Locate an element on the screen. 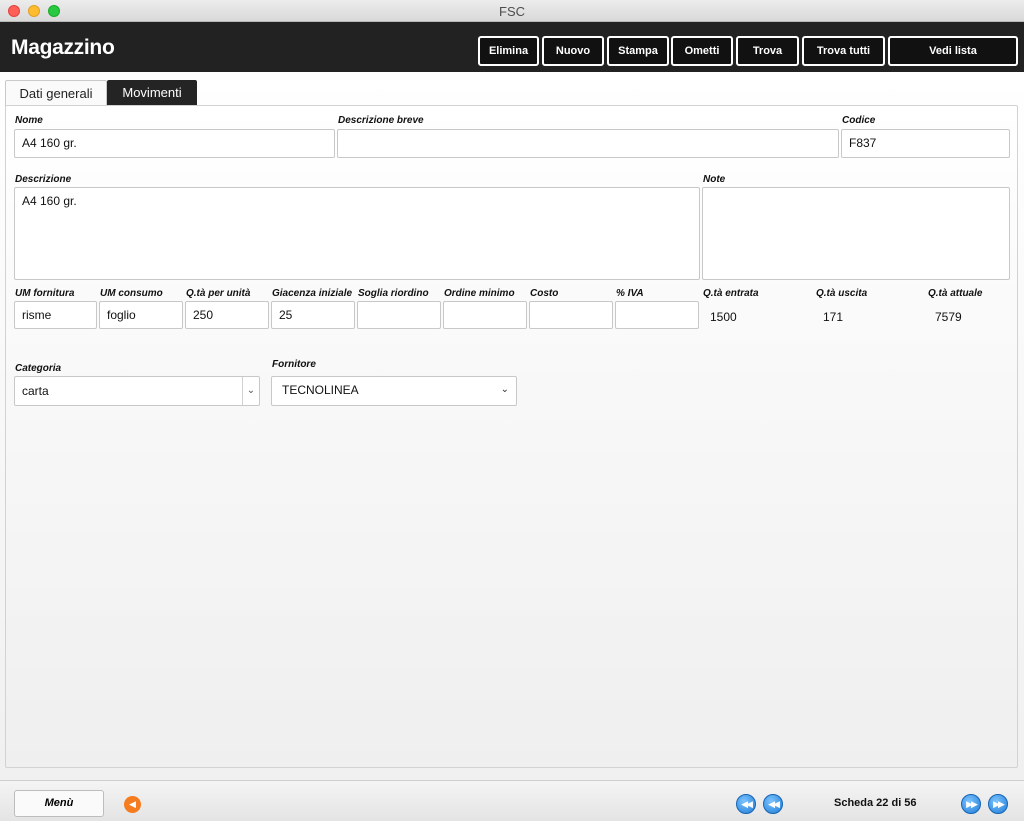 Image resolution: width=1024 pixels, height=821 pixels. stampa-button: Stampa is located at coordinates (638, 51).